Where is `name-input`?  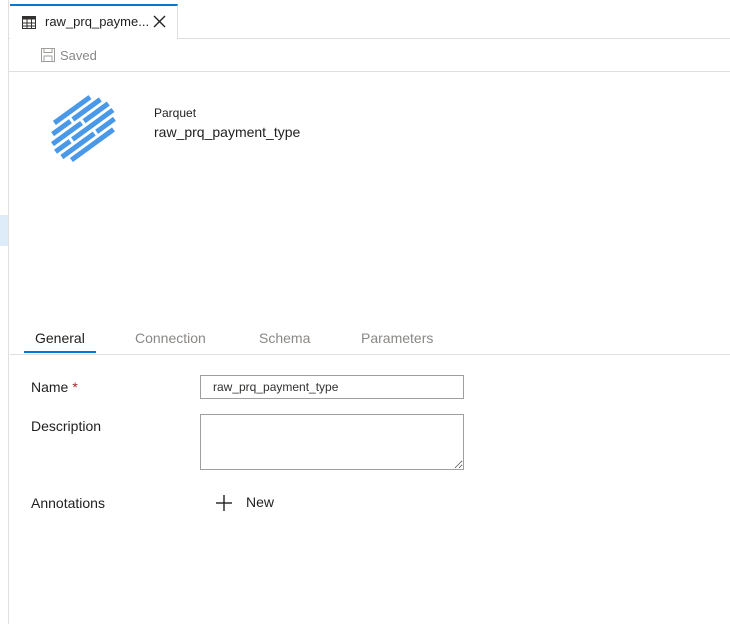
name-input is located at coordinates (332, 387).